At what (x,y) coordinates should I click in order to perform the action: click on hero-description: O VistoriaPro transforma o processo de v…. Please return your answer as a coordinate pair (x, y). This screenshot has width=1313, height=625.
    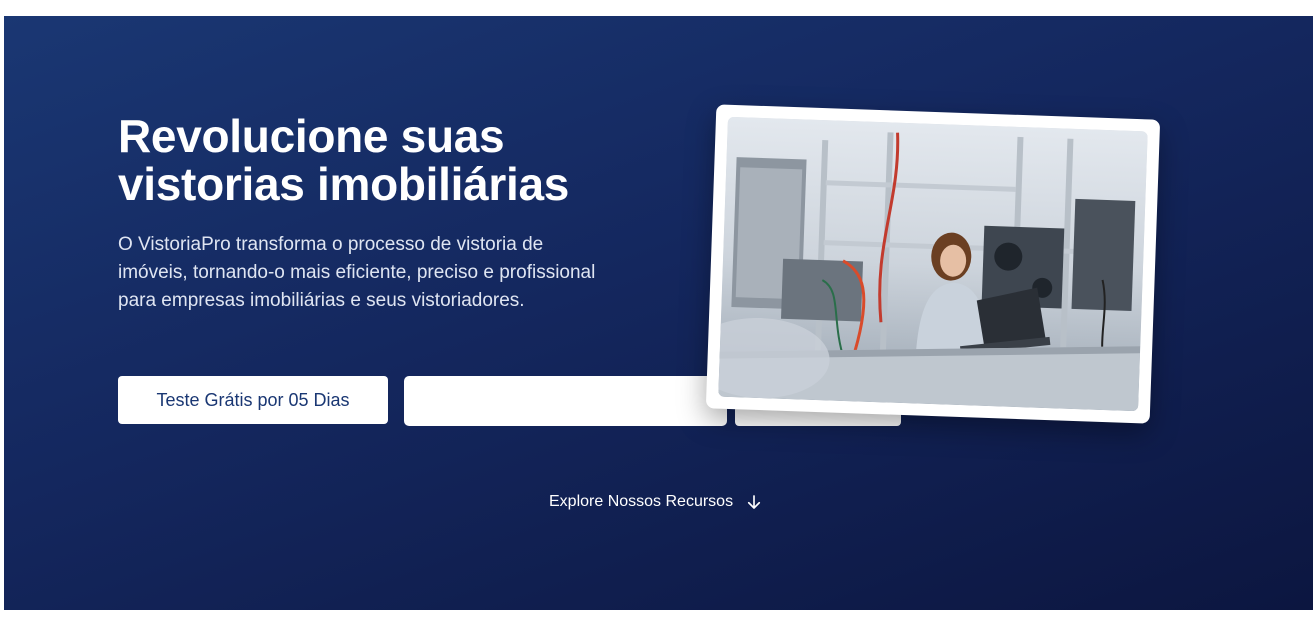
    Looking at the image, I should click on (357, 272).